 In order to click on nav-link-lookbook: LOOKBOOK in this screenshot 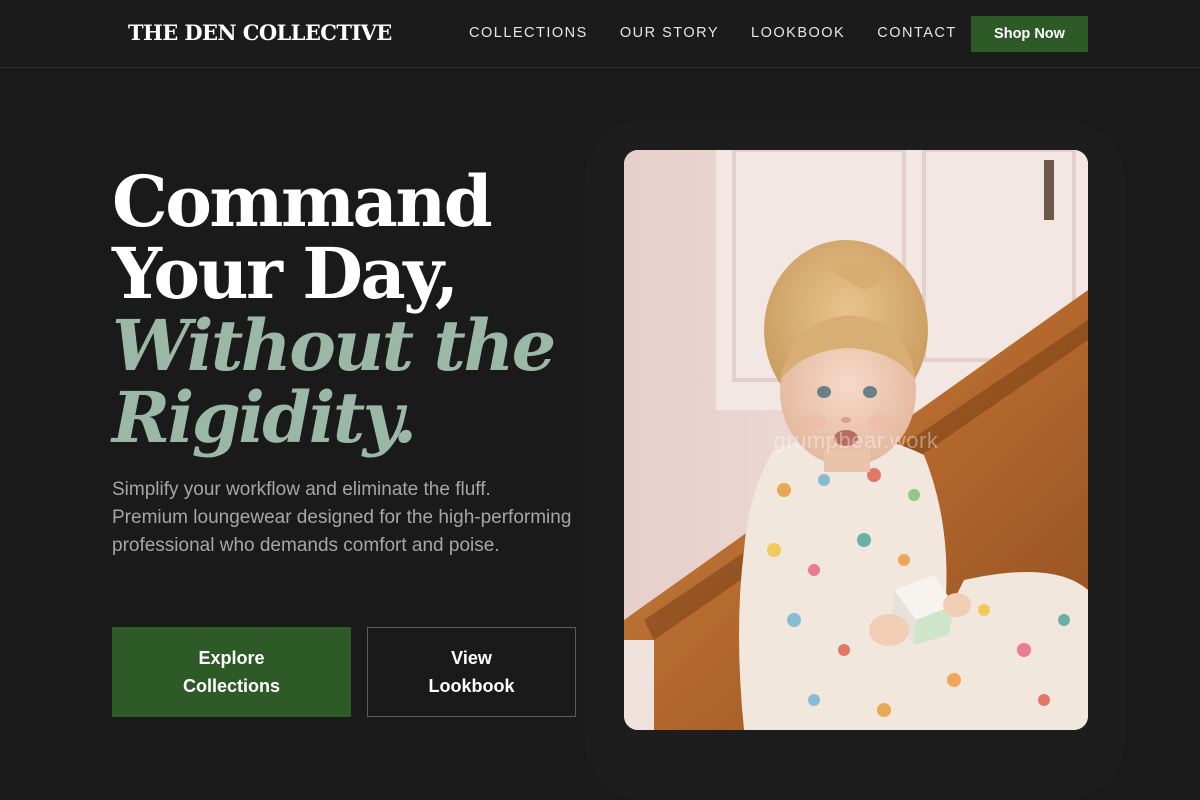, I will do `click(798, 33)`.